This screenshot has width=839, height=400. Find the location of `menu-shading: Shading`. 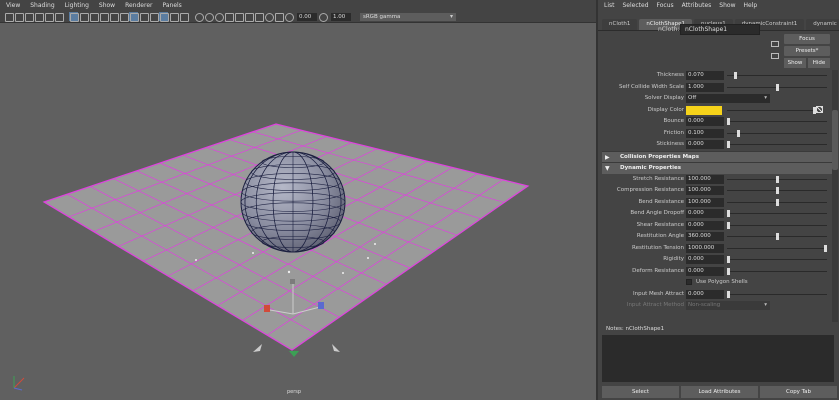

menu-shading: Shading is located at coordinates (42, 5).